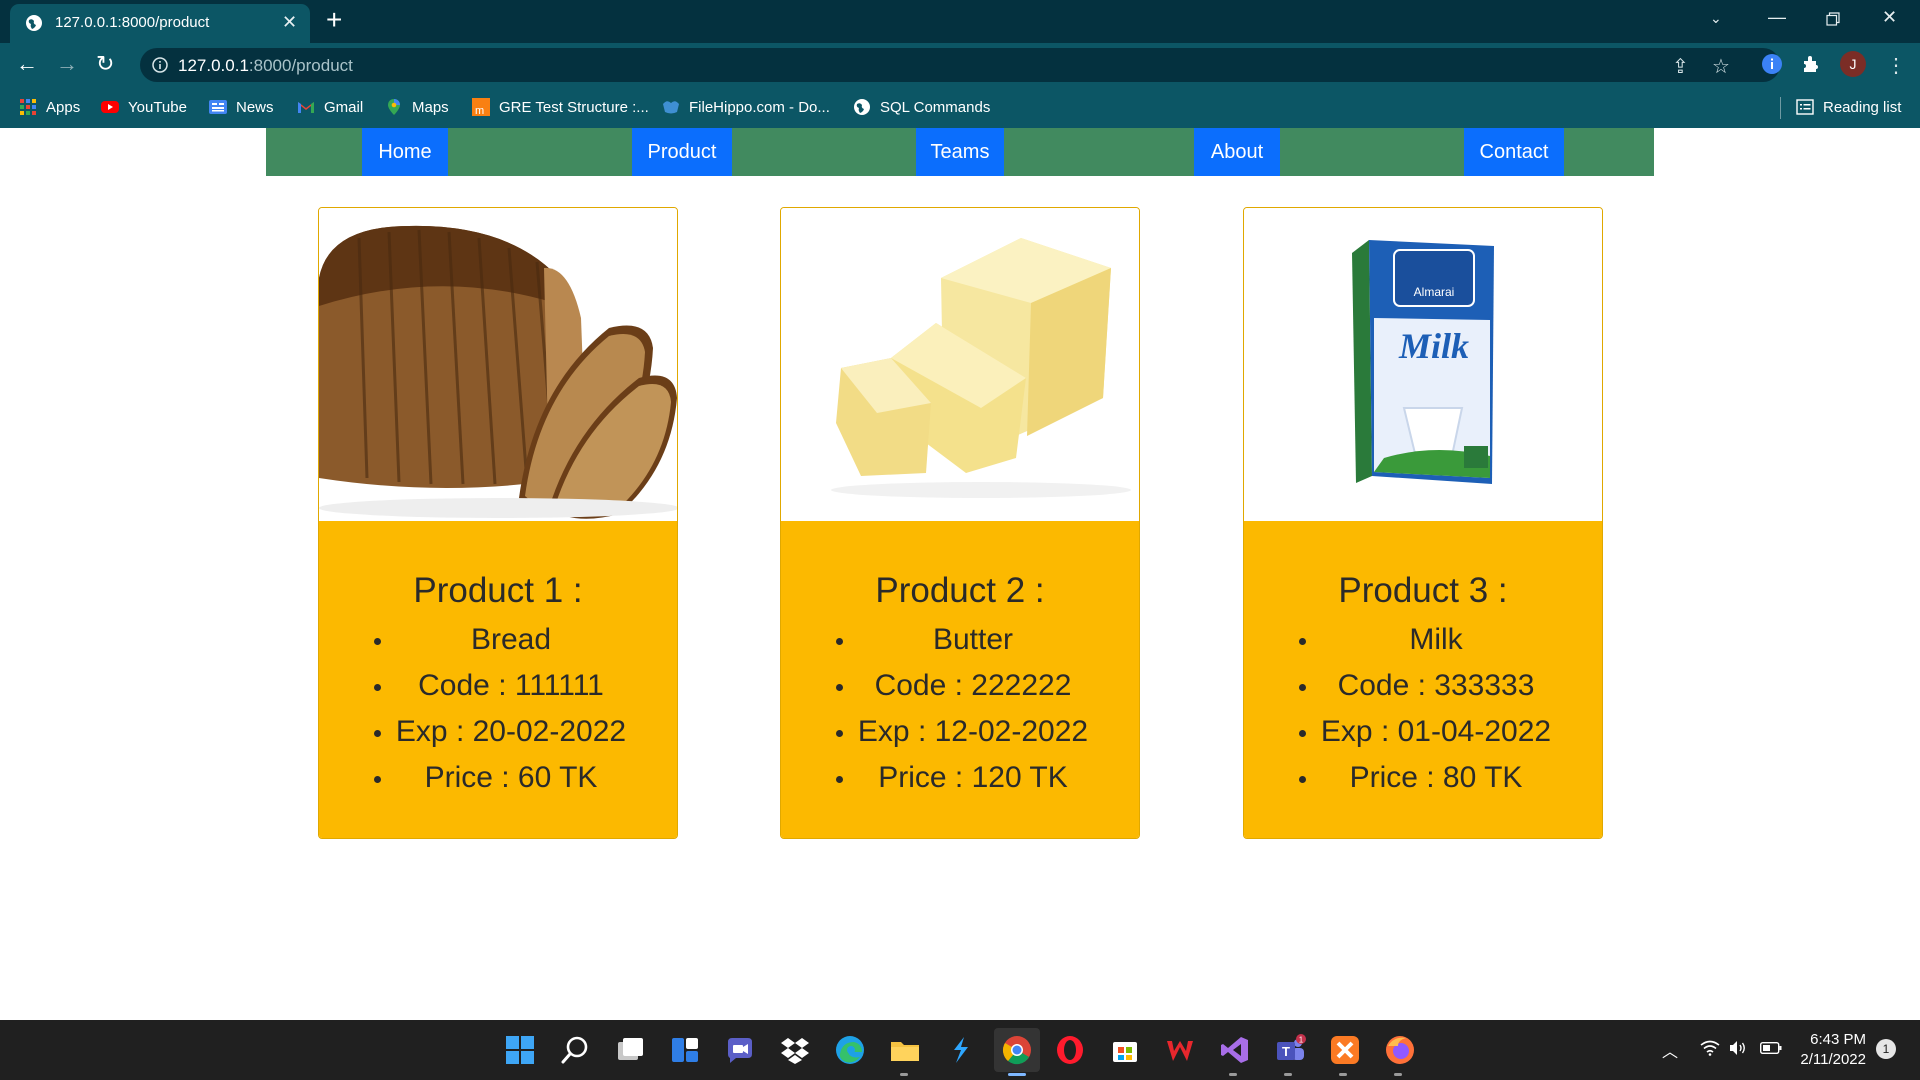 The image size is (1920, 1080). I want to click on reading-list-button: Reading list, so click(1848, 107).